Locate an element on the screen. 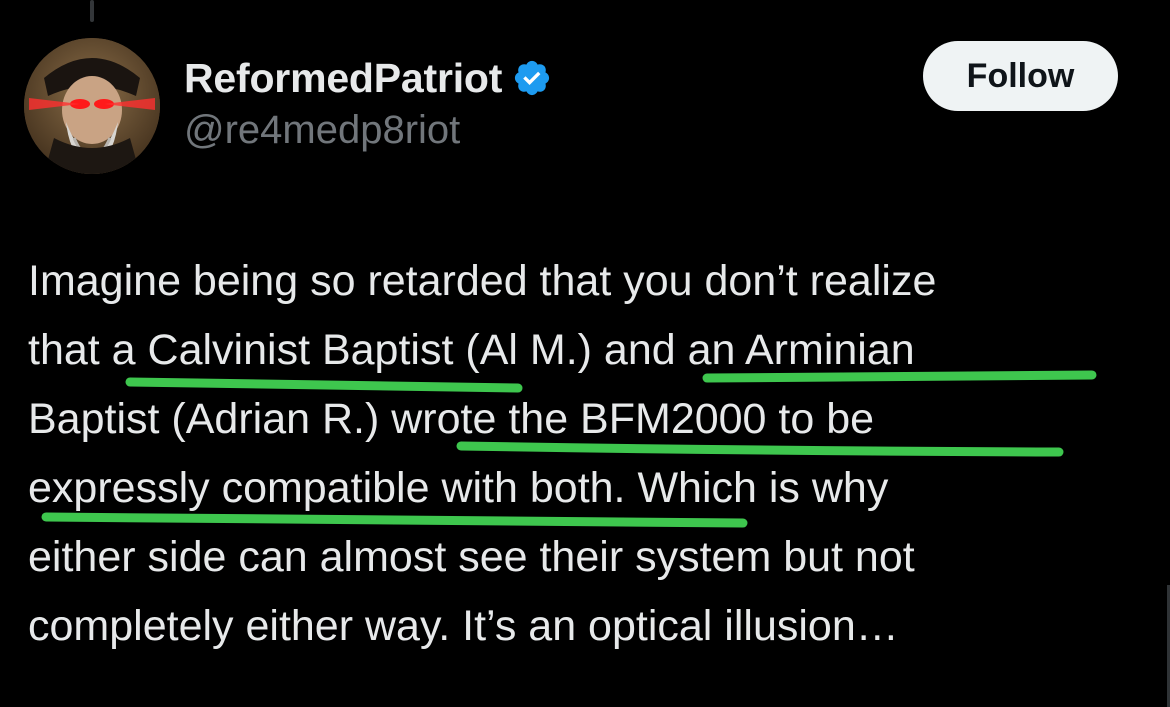 The height and width of the screenshot is (707, 1170). verified-badge-icon is located at coordinates (532, 78).